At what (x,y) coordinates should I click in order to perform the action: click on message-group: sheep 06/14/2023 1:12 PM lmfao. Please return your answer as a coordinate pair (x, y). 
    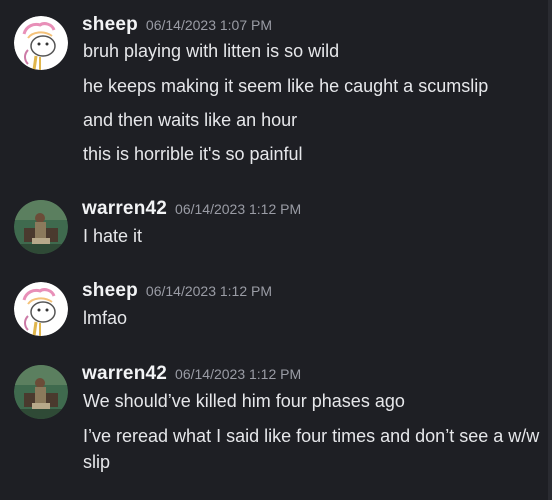
    Looking at the image, I should click on (276, 310).